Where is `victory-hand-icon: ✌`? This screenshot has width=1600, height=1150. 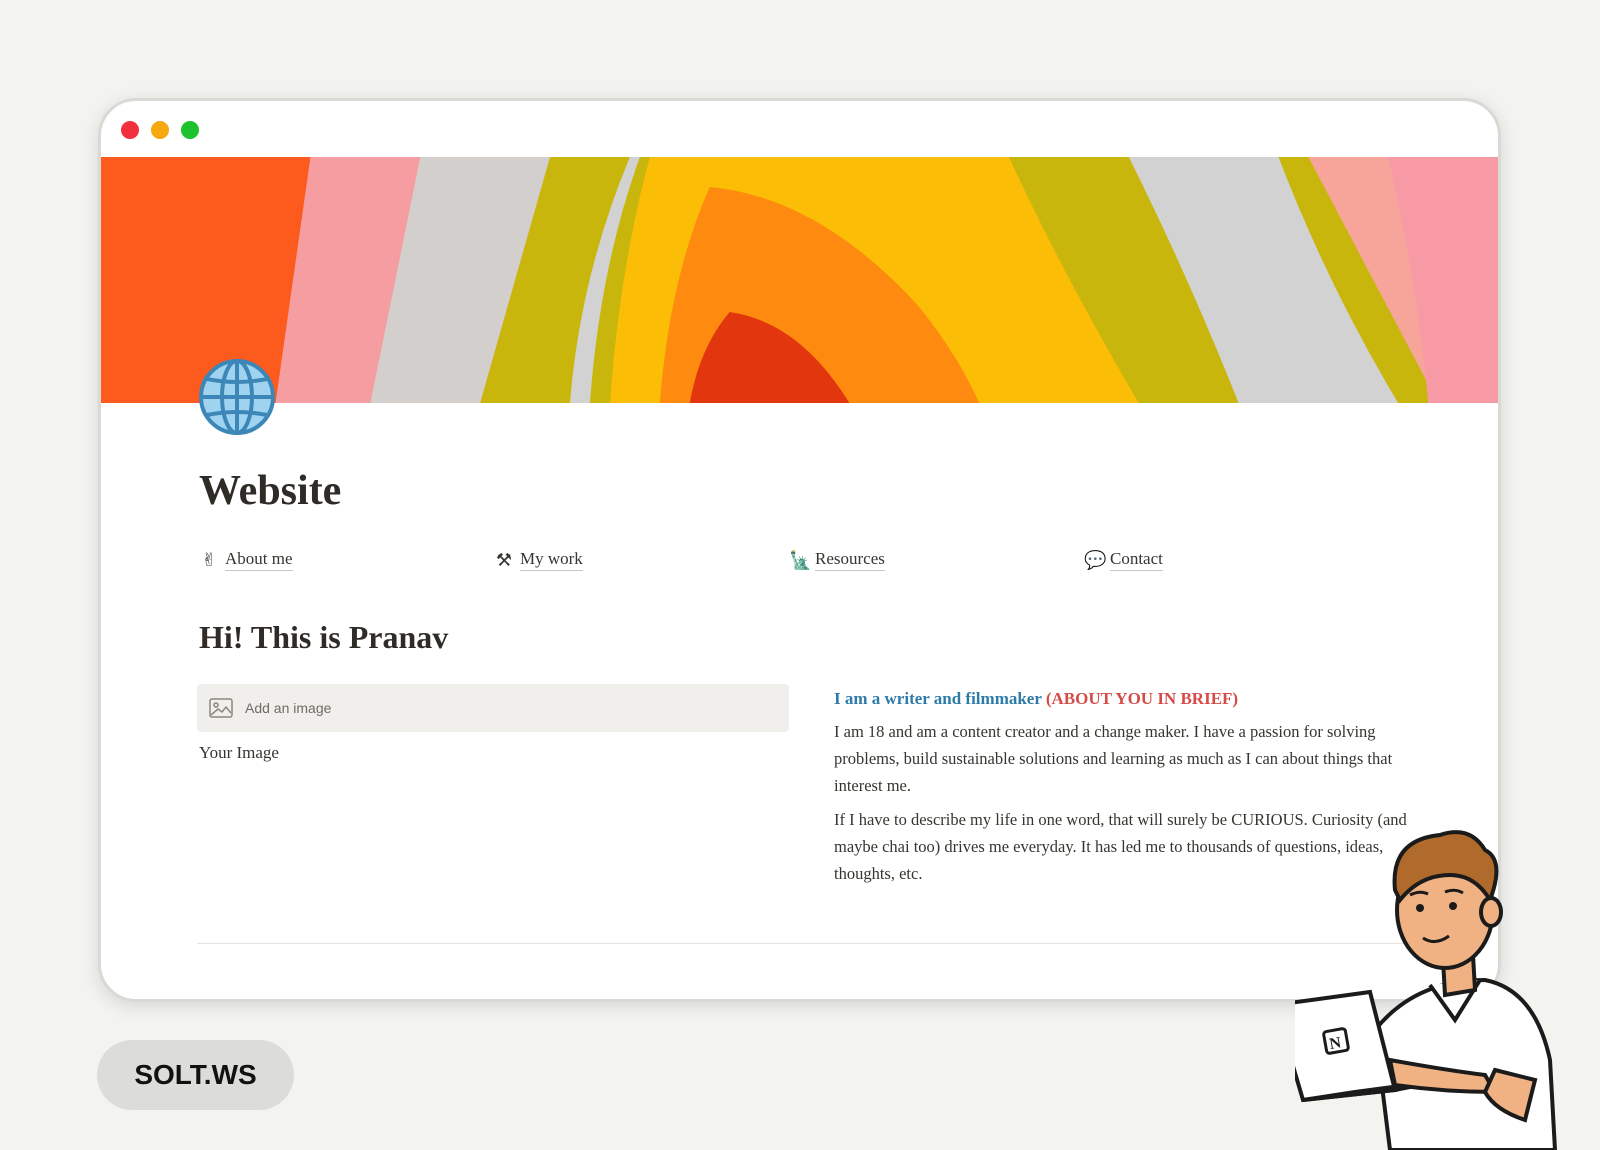 victory-hand-icon: ✌ is located at coordinates (209, 560).